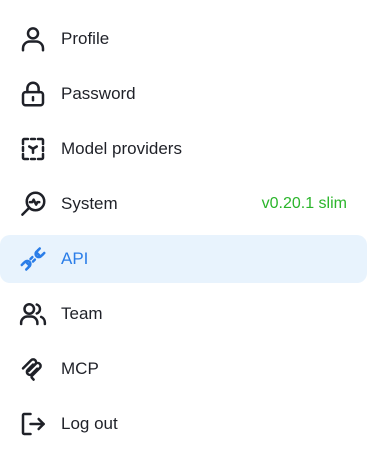  What do you see at coordinates (183, 424) in the screenshot?
I see `menu-item-logout: Log out` at bounding box center [183, 424].